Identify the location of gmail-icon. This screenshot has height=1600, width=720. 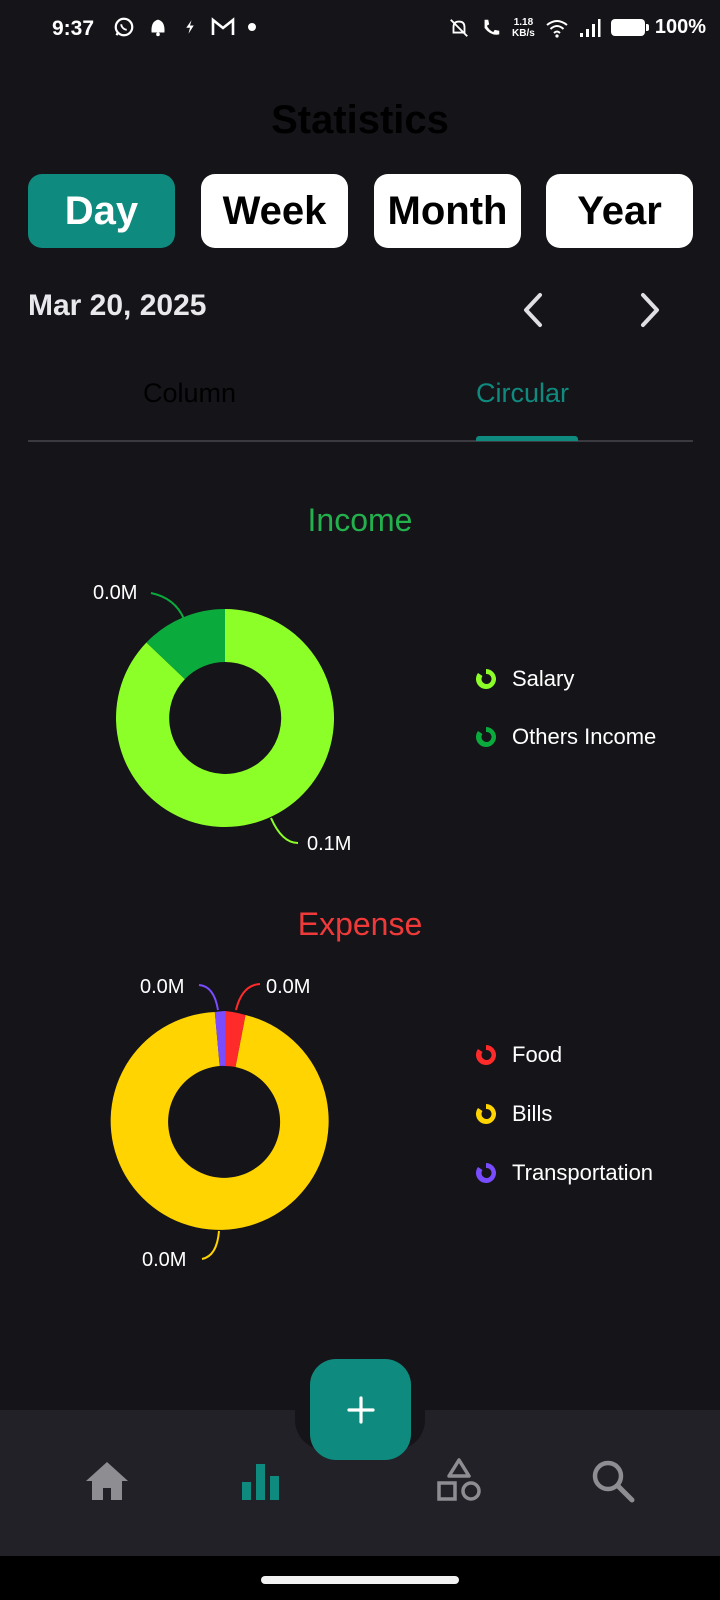
(223, 26).